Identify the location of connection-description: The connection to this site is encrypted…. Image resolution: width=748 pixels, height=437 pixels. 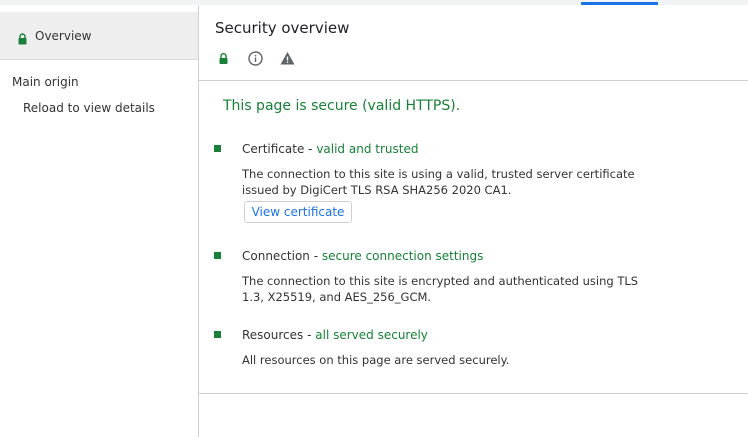
(440, 289).